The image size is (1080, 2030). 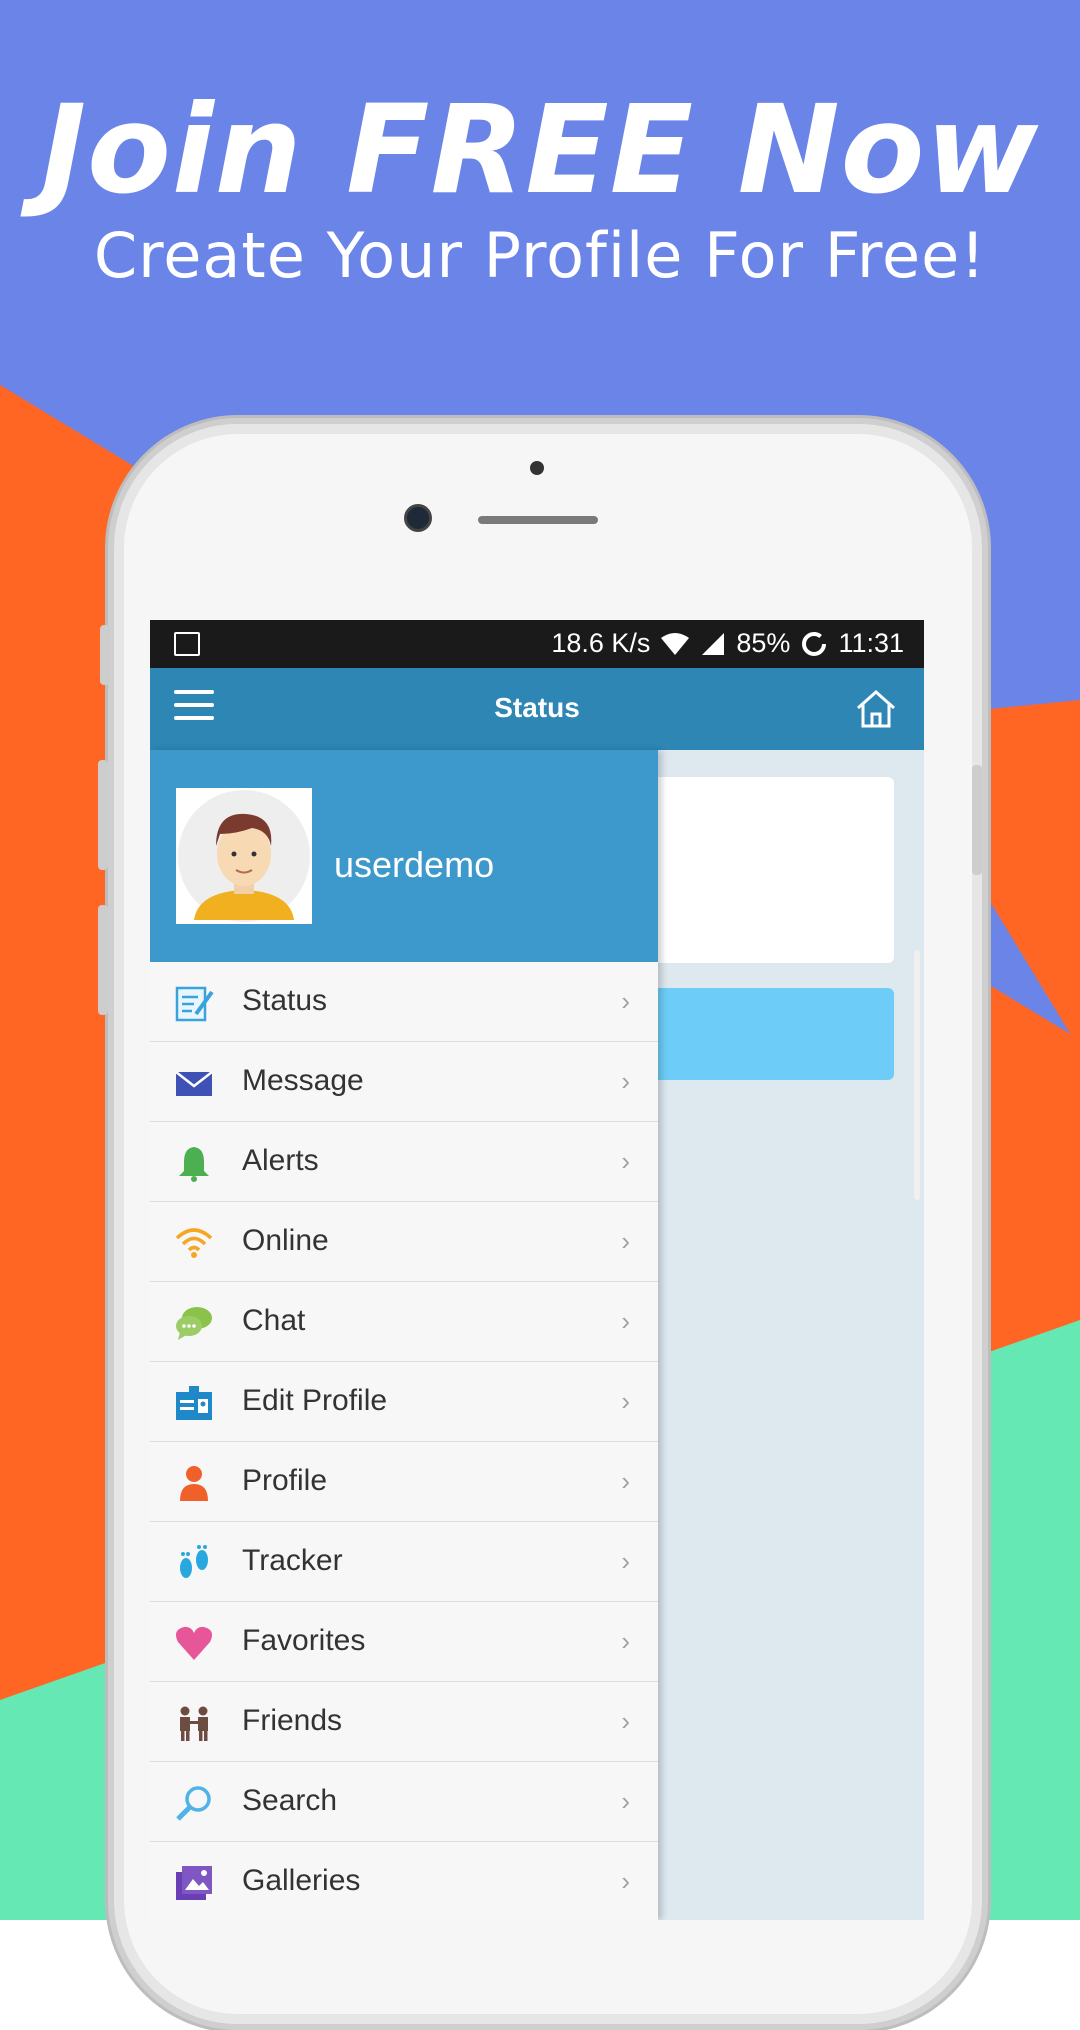 What do you see at coordinates (285, 1000) in the screenshot?
I see `drawer-item-label: Status` at bounding box center [285, 1000].